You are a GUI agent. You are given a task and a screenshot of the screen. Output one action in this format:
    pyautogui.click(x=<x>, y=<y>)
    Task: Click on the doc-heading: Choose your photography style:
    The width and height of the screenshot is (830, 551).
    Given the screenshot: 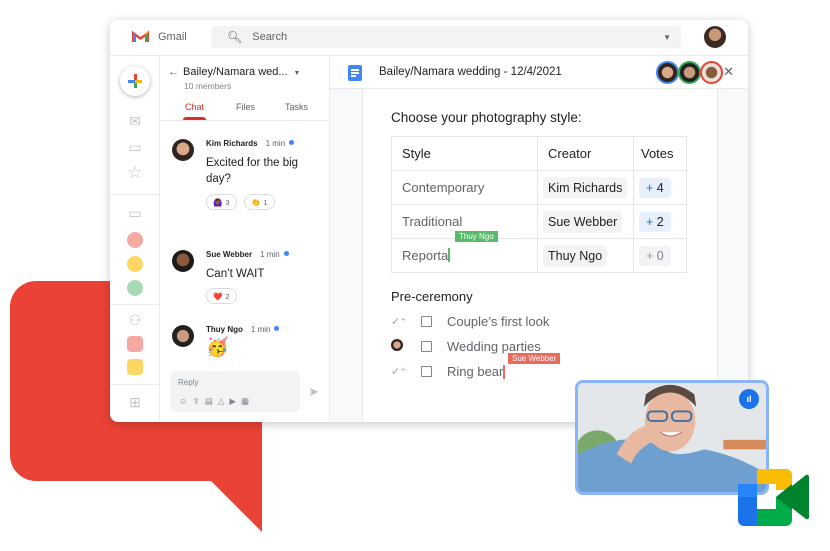 What is the action you would take?
    pyautogui.click(x=486, y=117)
    